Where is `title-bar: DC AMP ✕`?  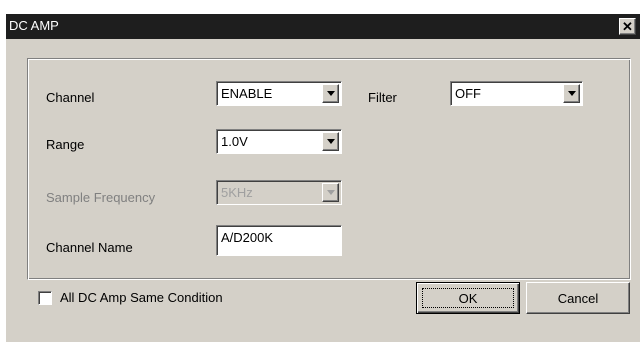
title-bar: DC AMP ✕ is located at coordinates (323, 26).